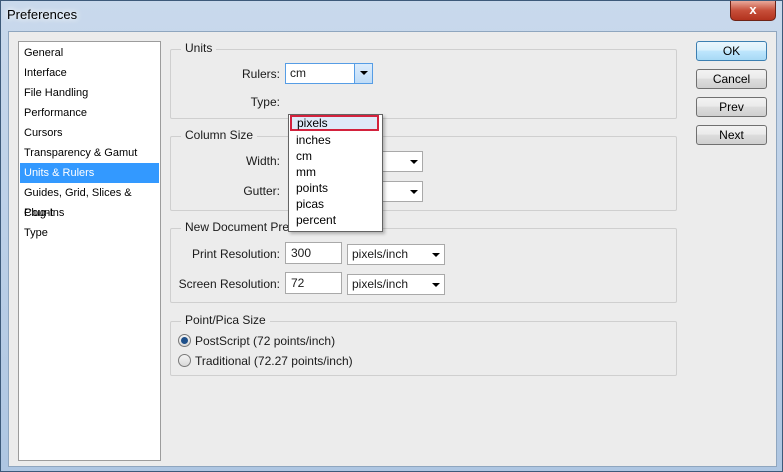 The height and width of the screenshot is (472, 783). I want to click on screen-resolution-input: 72, so click(313, 283).